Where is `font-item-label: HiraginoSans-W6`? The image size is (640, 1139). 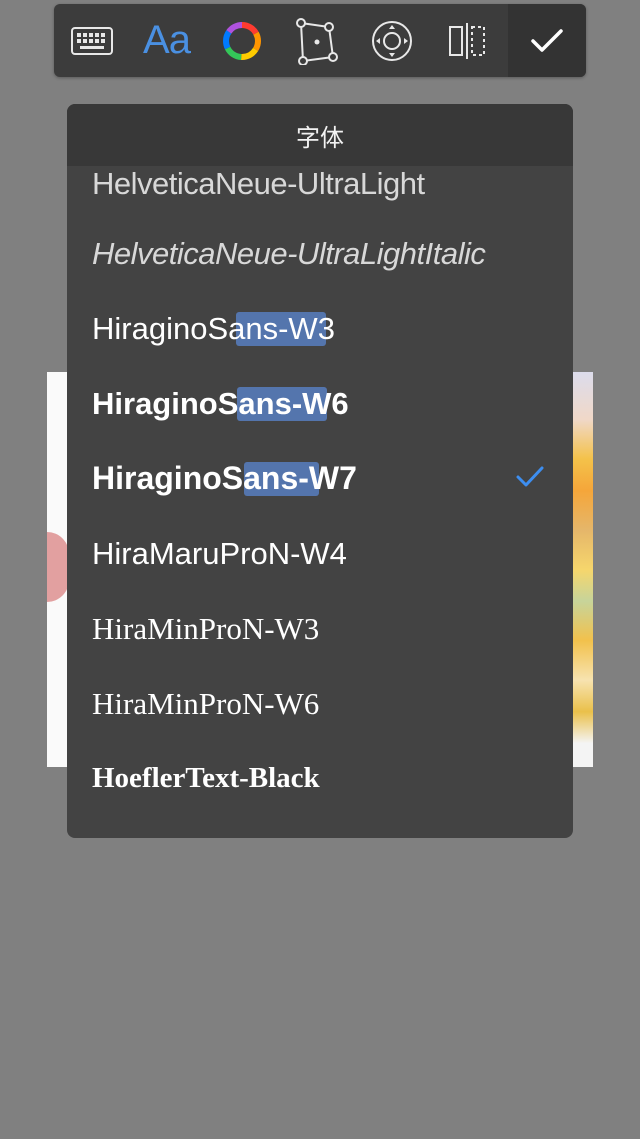 font-item-label: HiraginoSans-W6 is located at coordinates (220, 403).